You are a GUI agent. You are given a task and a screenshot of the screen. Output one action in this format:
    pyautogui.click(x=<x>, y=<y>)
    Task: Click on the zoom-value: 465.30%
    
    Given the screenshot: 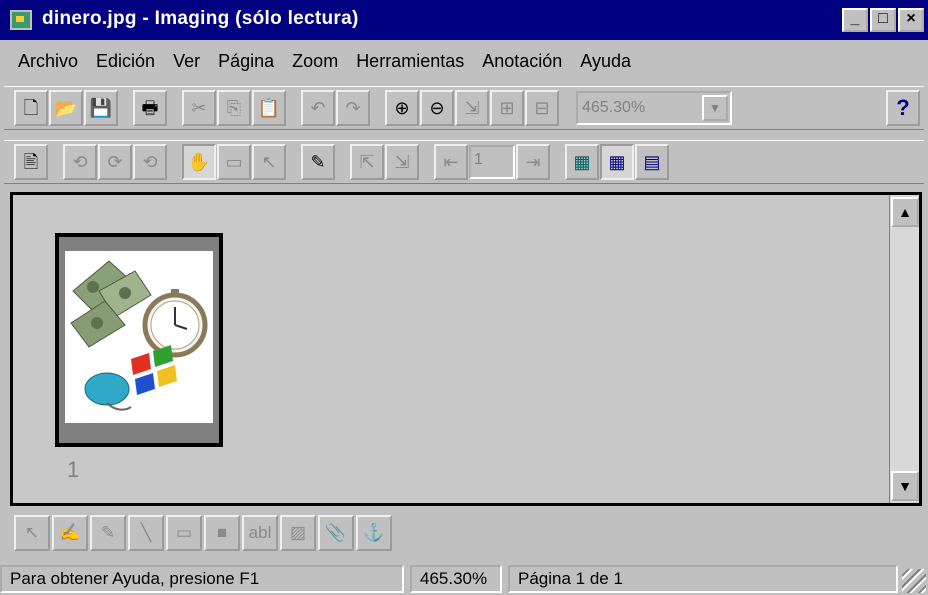 What is the action you would take?
    pyautogui.click(x=614, y=107)
    